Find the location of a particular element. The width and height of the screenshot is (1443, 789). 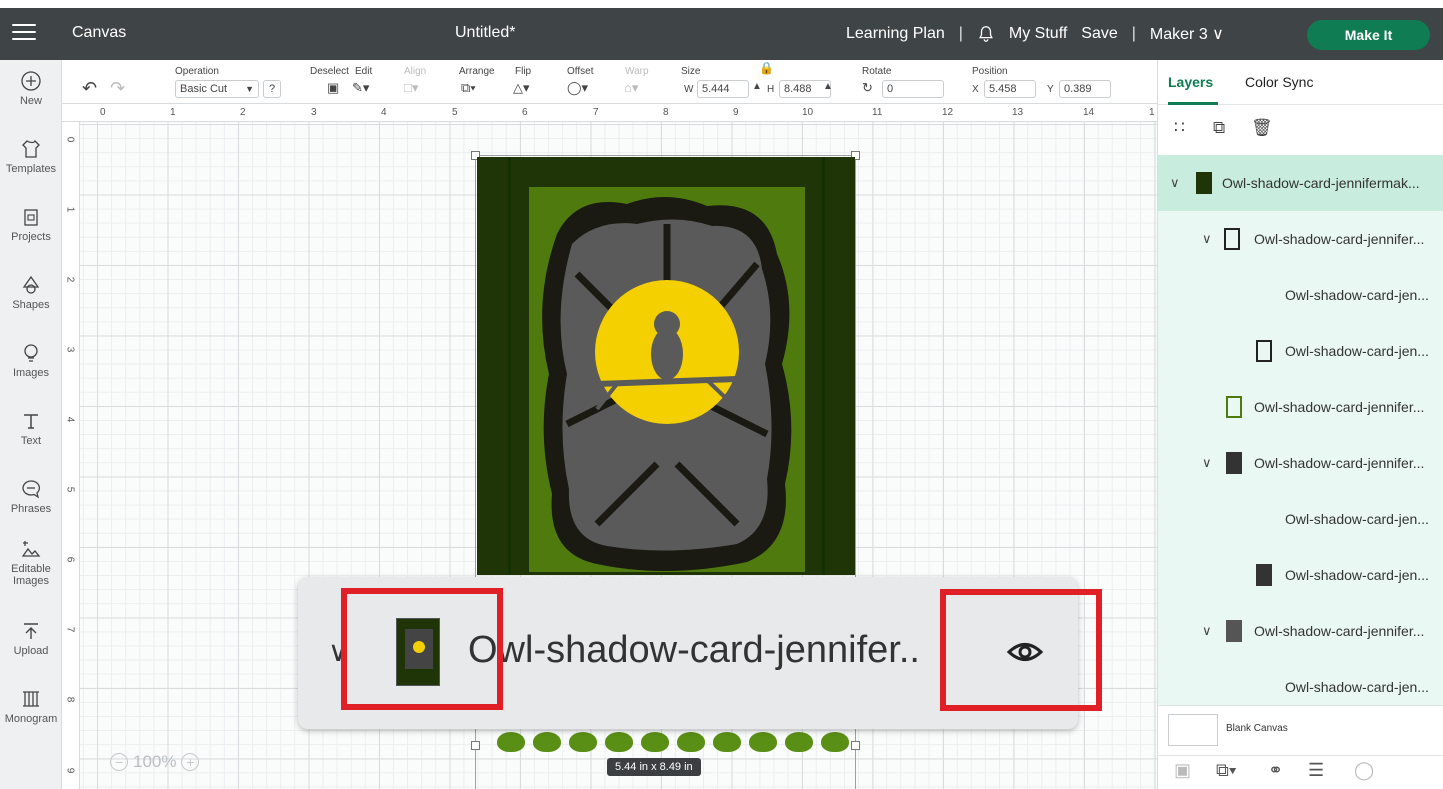

tool-label: New is located at coordinates (30, 101).